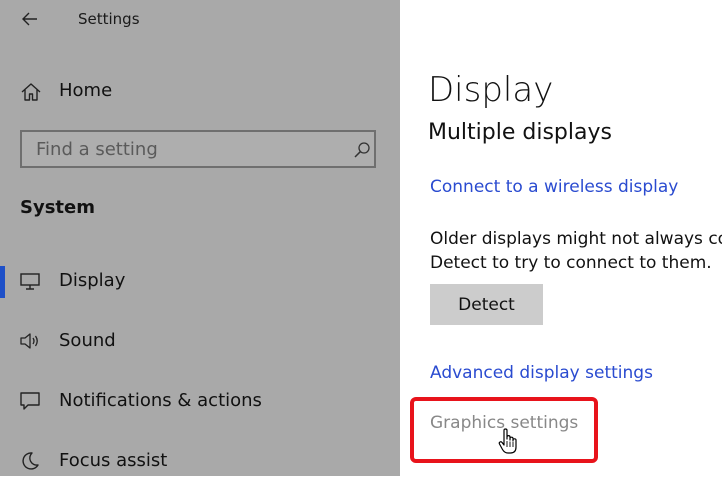  I want to click on home-icon, so click(31, 92).